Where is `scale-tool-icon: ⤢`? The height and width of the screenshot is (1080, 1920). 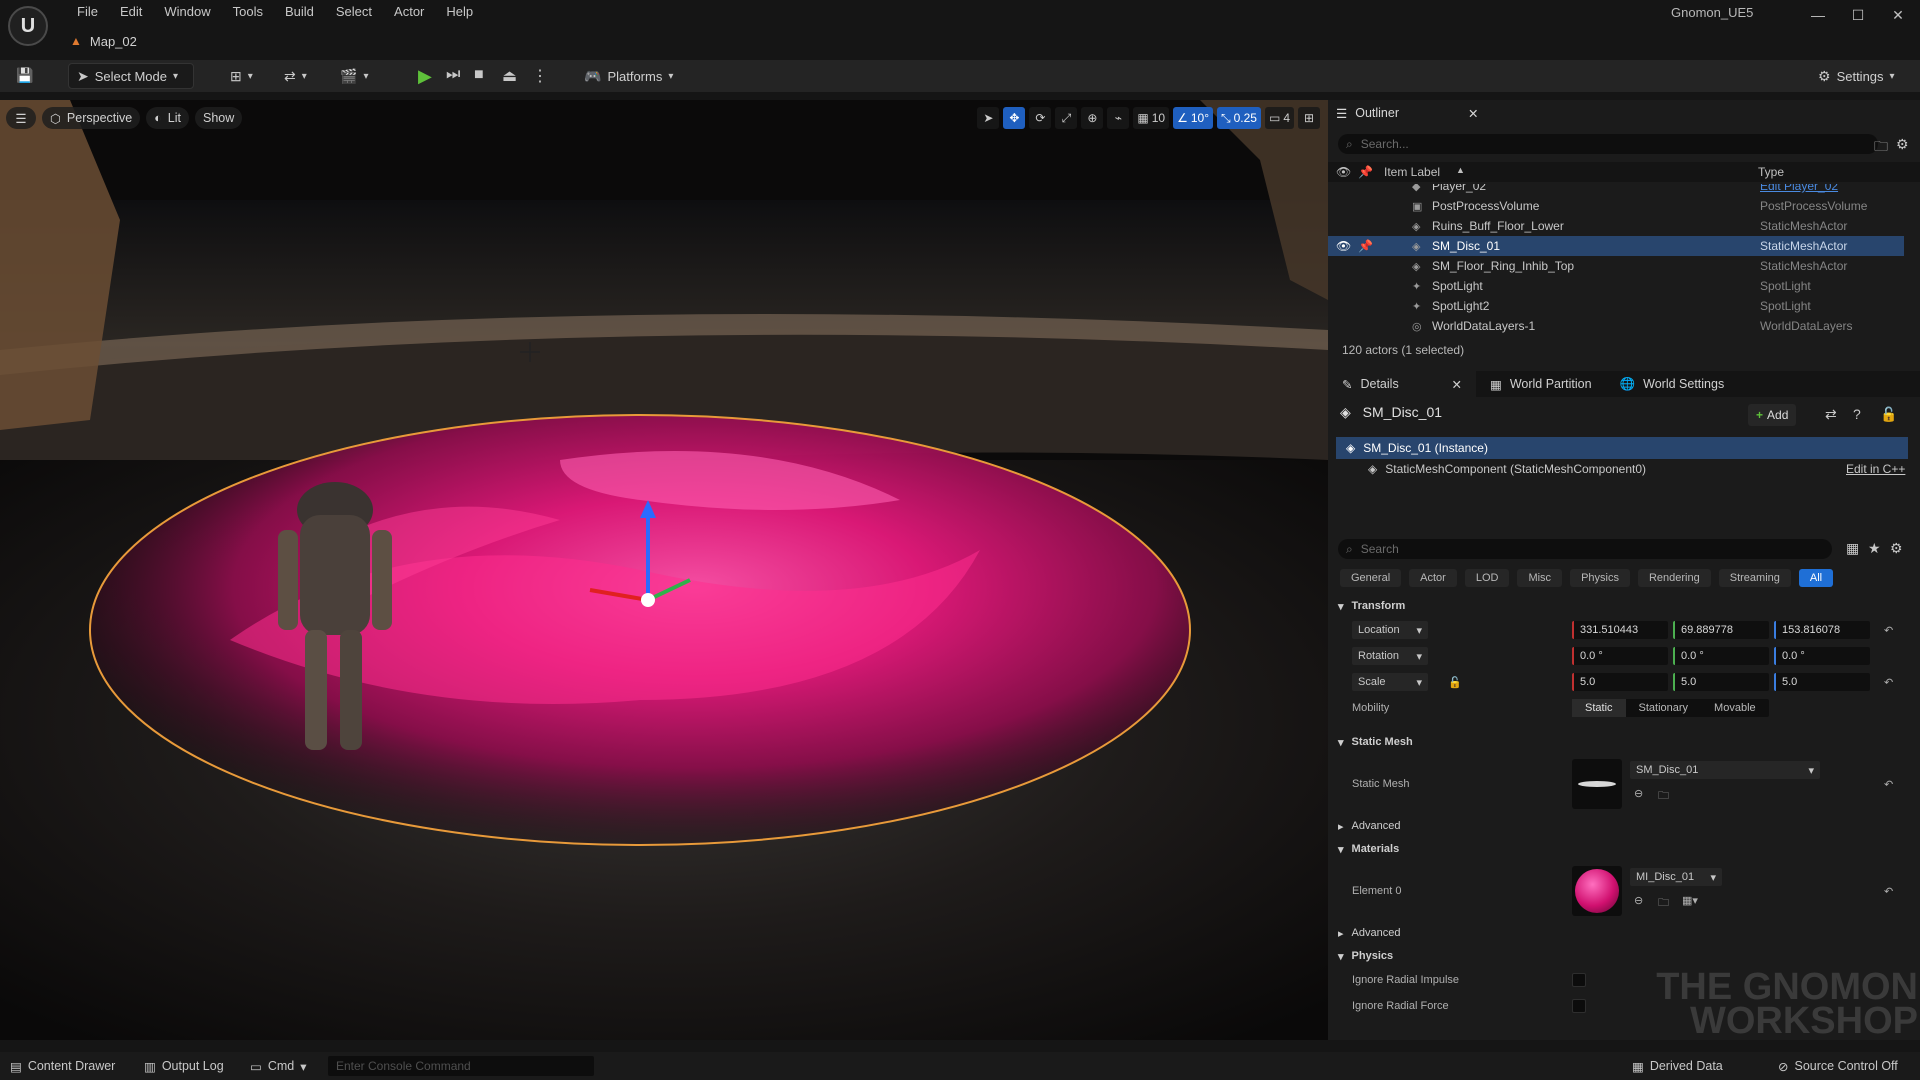 scale-tool-icon: ⤢ is located at coordinates (1066, 118).